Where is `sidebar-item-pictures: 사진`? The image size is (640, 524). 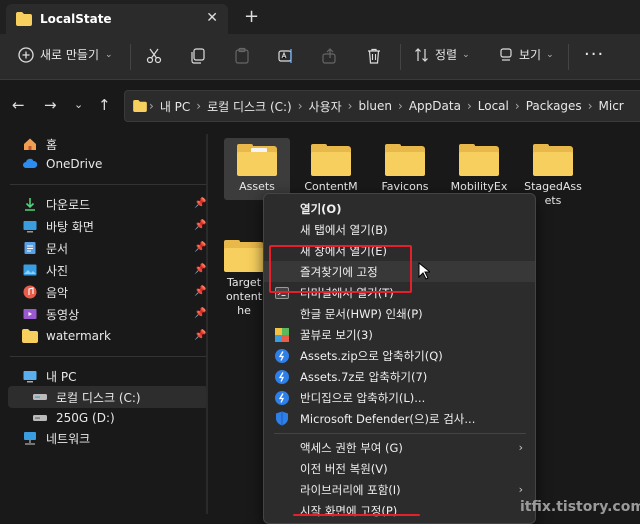
sidebar-item-pictures: 사진 is located at coordinates (45, 270).